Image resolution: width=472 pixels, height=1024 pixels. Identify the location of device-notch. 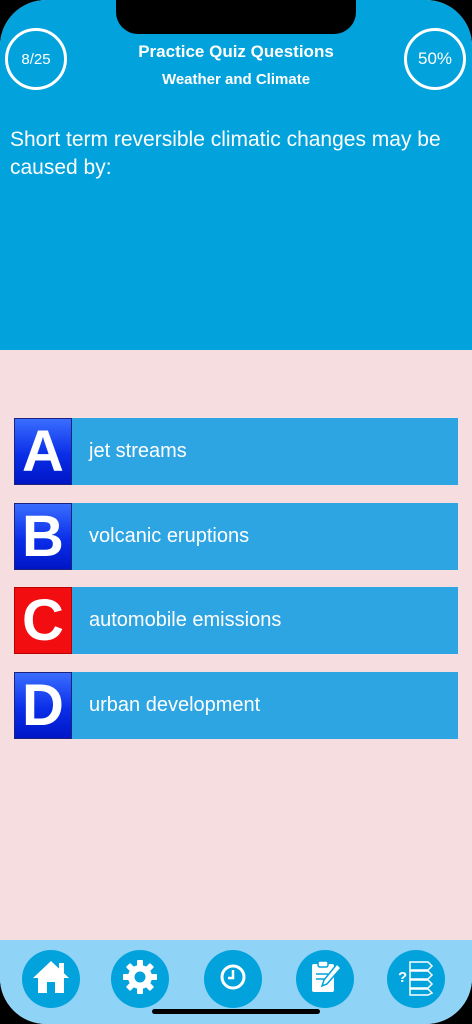
(236, 17).